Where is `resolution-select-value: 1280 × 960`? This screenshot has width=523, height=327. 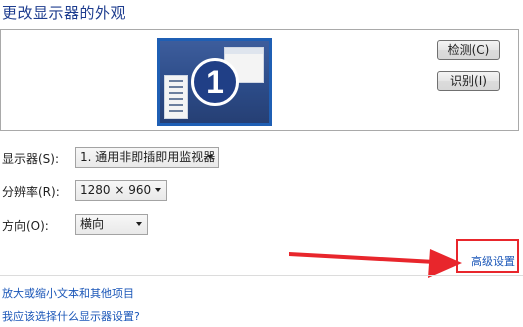 resolution-select-value: 1280 × 960 is located at coordinates (116, 190).